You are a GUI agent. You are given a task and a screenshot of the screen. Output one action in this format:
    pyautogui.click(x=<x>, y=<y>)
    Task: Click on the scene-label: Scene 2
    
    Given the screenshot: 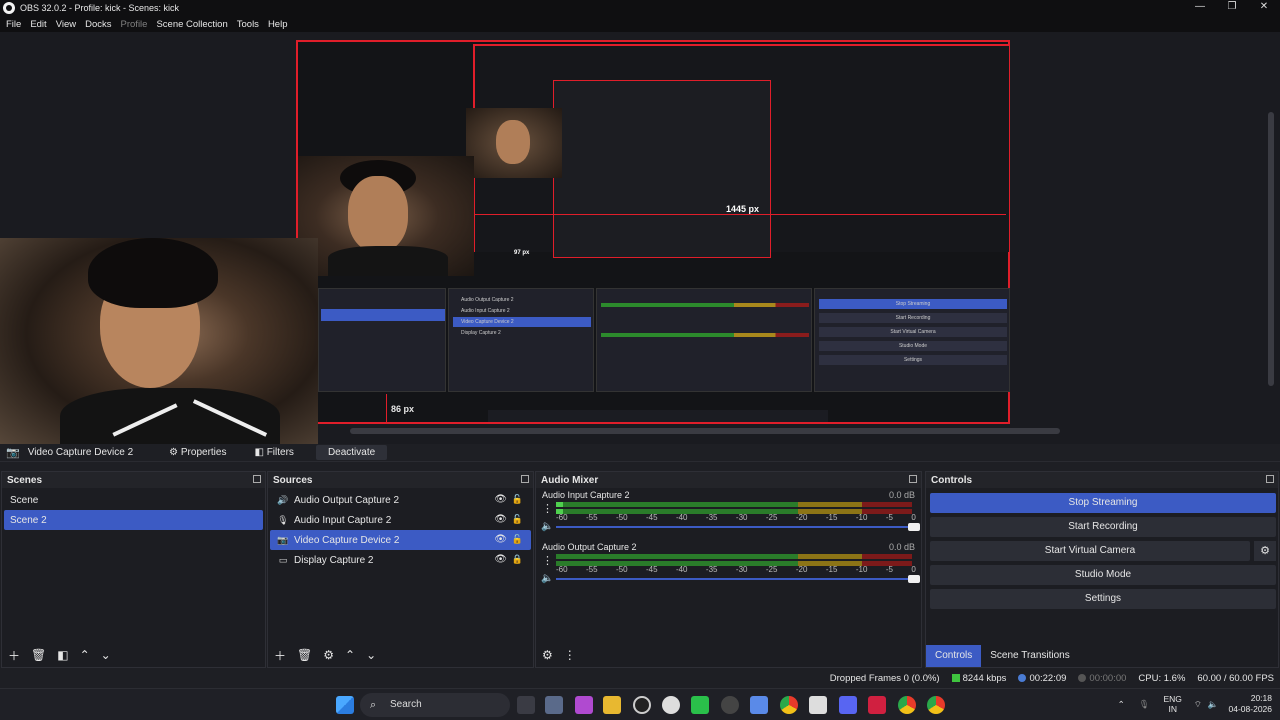 What is the action you would take?
    pyautogui.click(x=28, y=520)
    